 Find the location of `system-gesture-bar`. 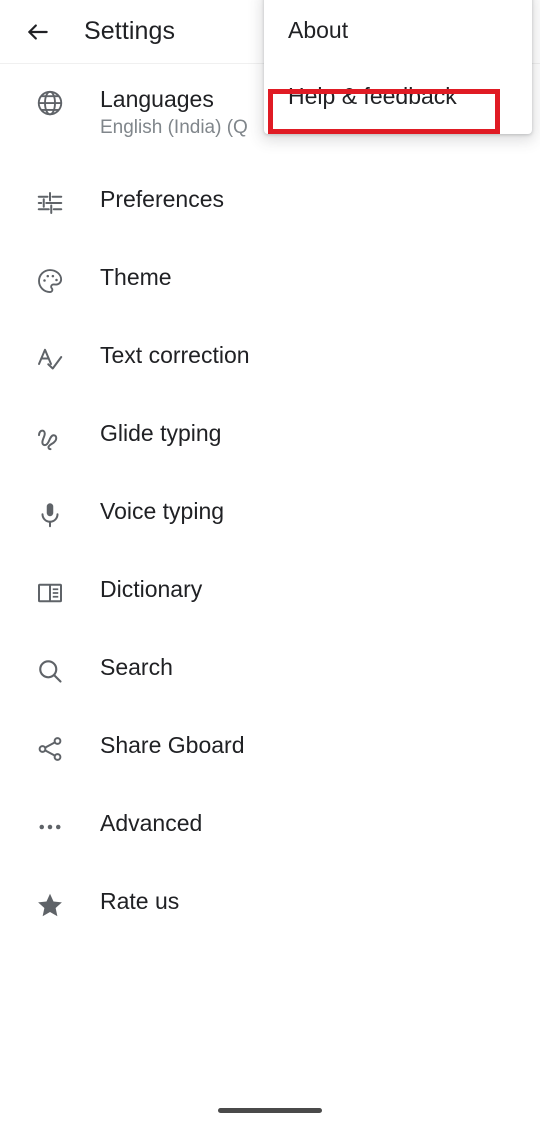

system-gesture-bar is located at coordinates (270, 1110).